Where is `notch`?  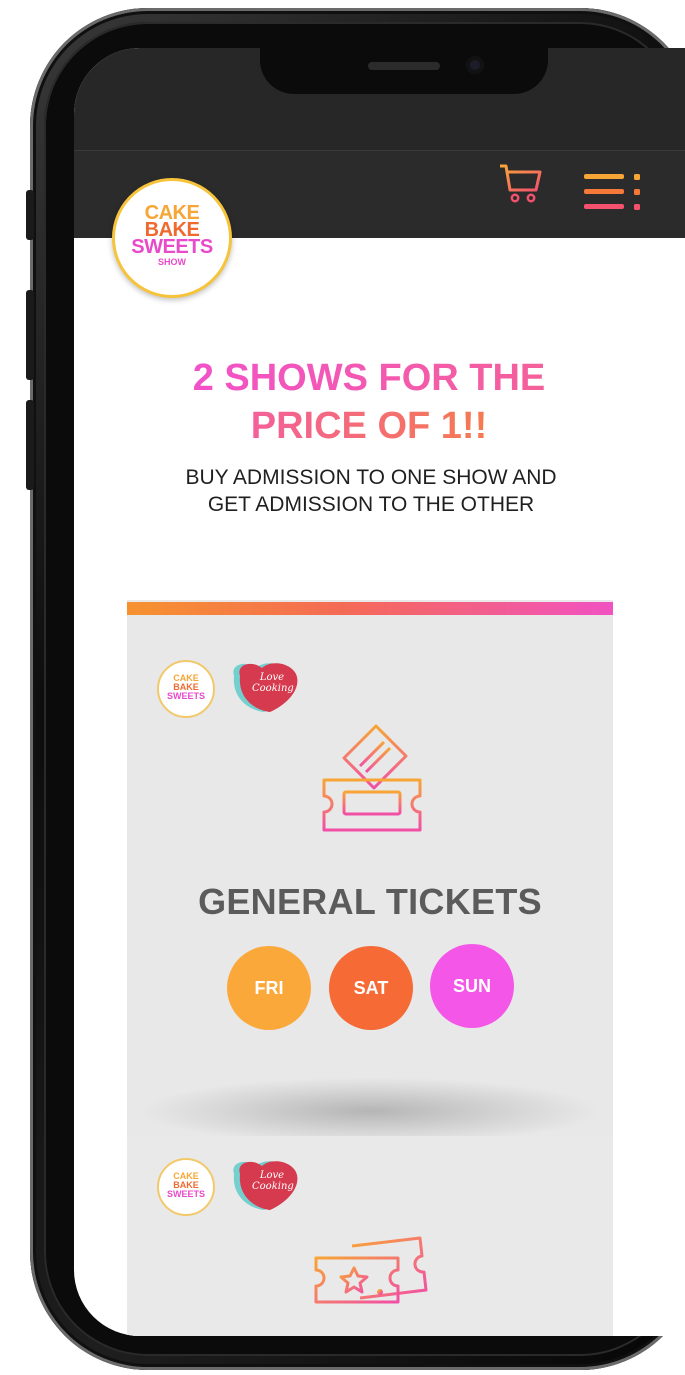 notch is located at coordinates (404, 71).